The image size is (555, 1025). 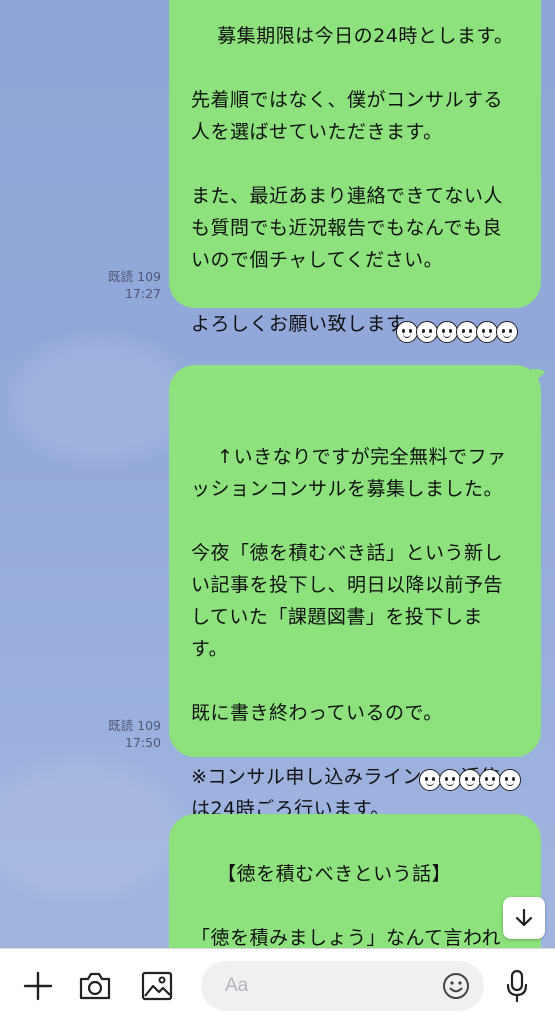 I want to click on message-text: 【徳を積むべきという話】 「徳を積みましょう」なんて言われても、, so click(x=346, y=905).